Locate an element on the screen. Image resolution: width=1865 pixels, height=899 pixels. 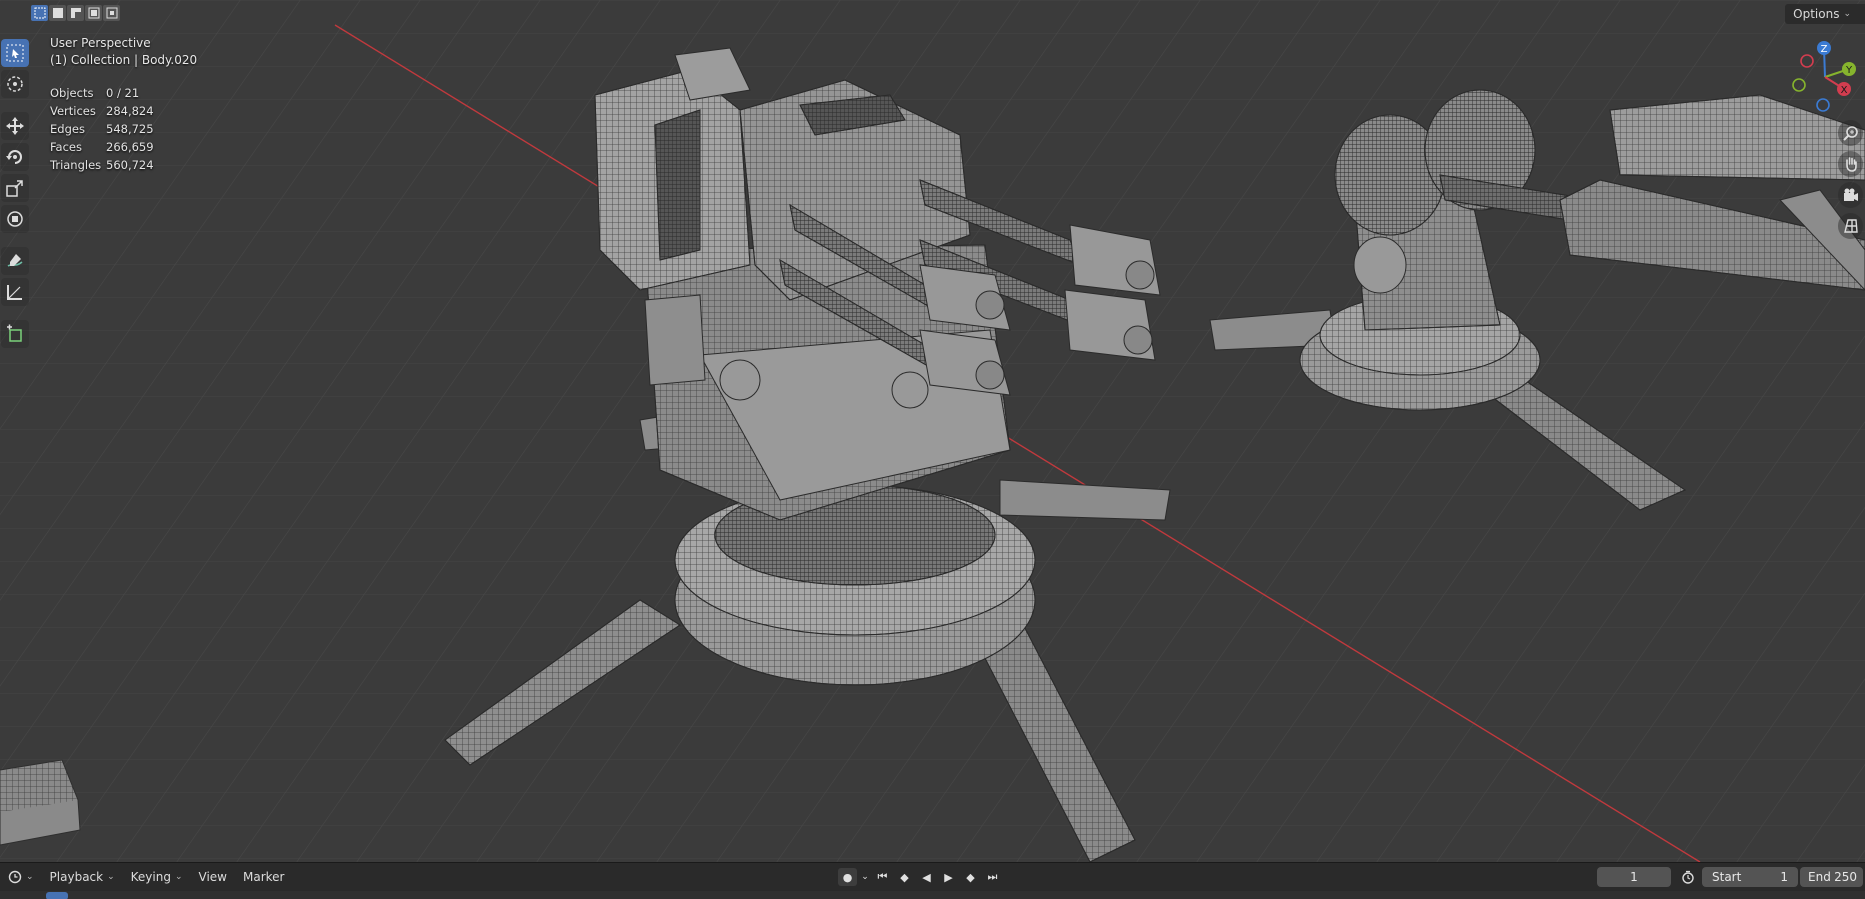
selection-modes is located at coordinates (75, 13).